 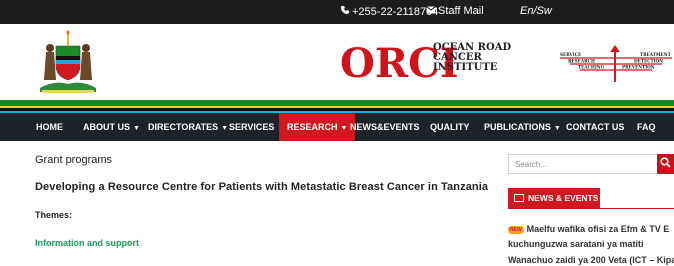 What do you see at coordinates (389, 11) in the screenshot?
I see `phone-contact: +255-22-2118704` at bounding box center [389, 11].